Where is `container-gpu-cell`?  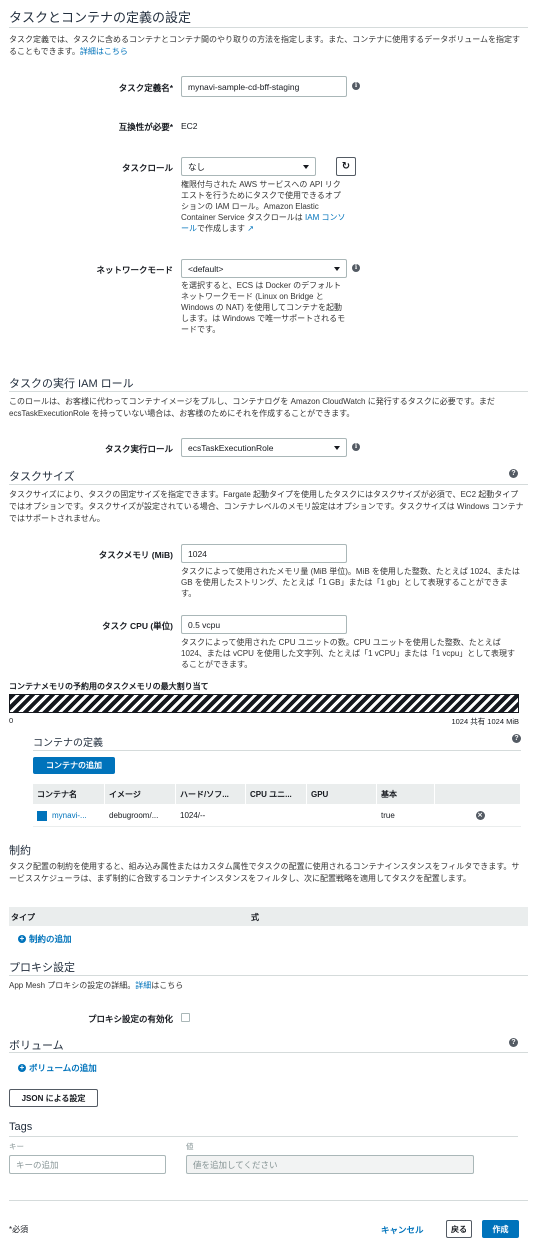 container-gpu-cell is located at coordinates (342, 815).